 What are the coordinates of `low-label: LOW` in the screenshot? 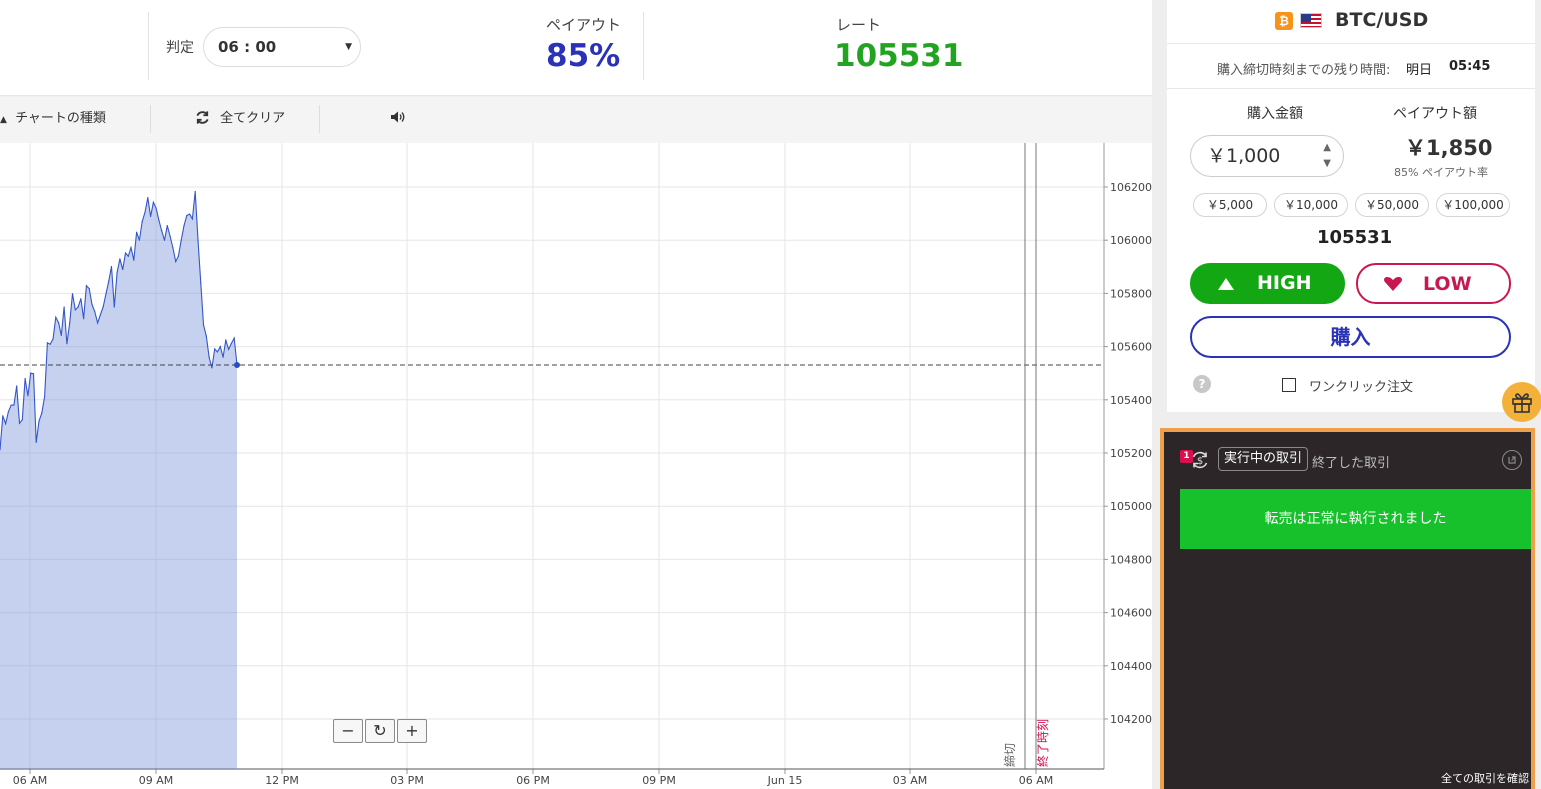 It's located at (1447, 284).